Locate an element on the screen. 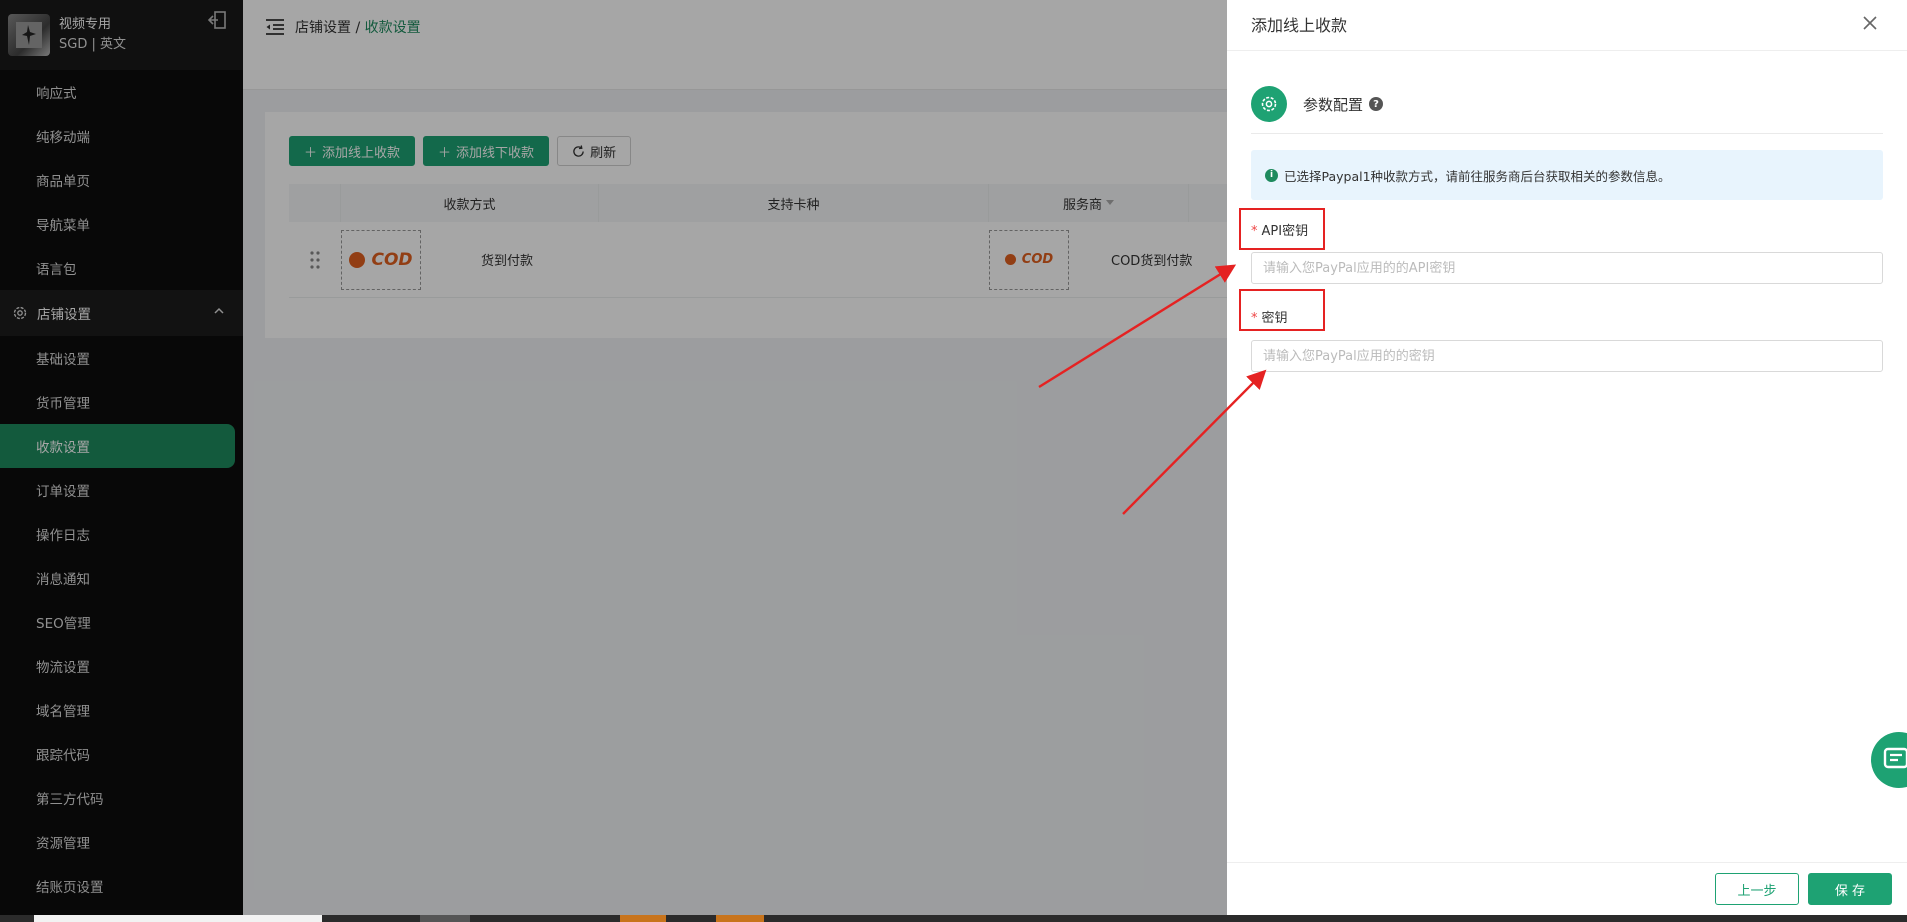  close-icon is located at coordinates (1870, 23).